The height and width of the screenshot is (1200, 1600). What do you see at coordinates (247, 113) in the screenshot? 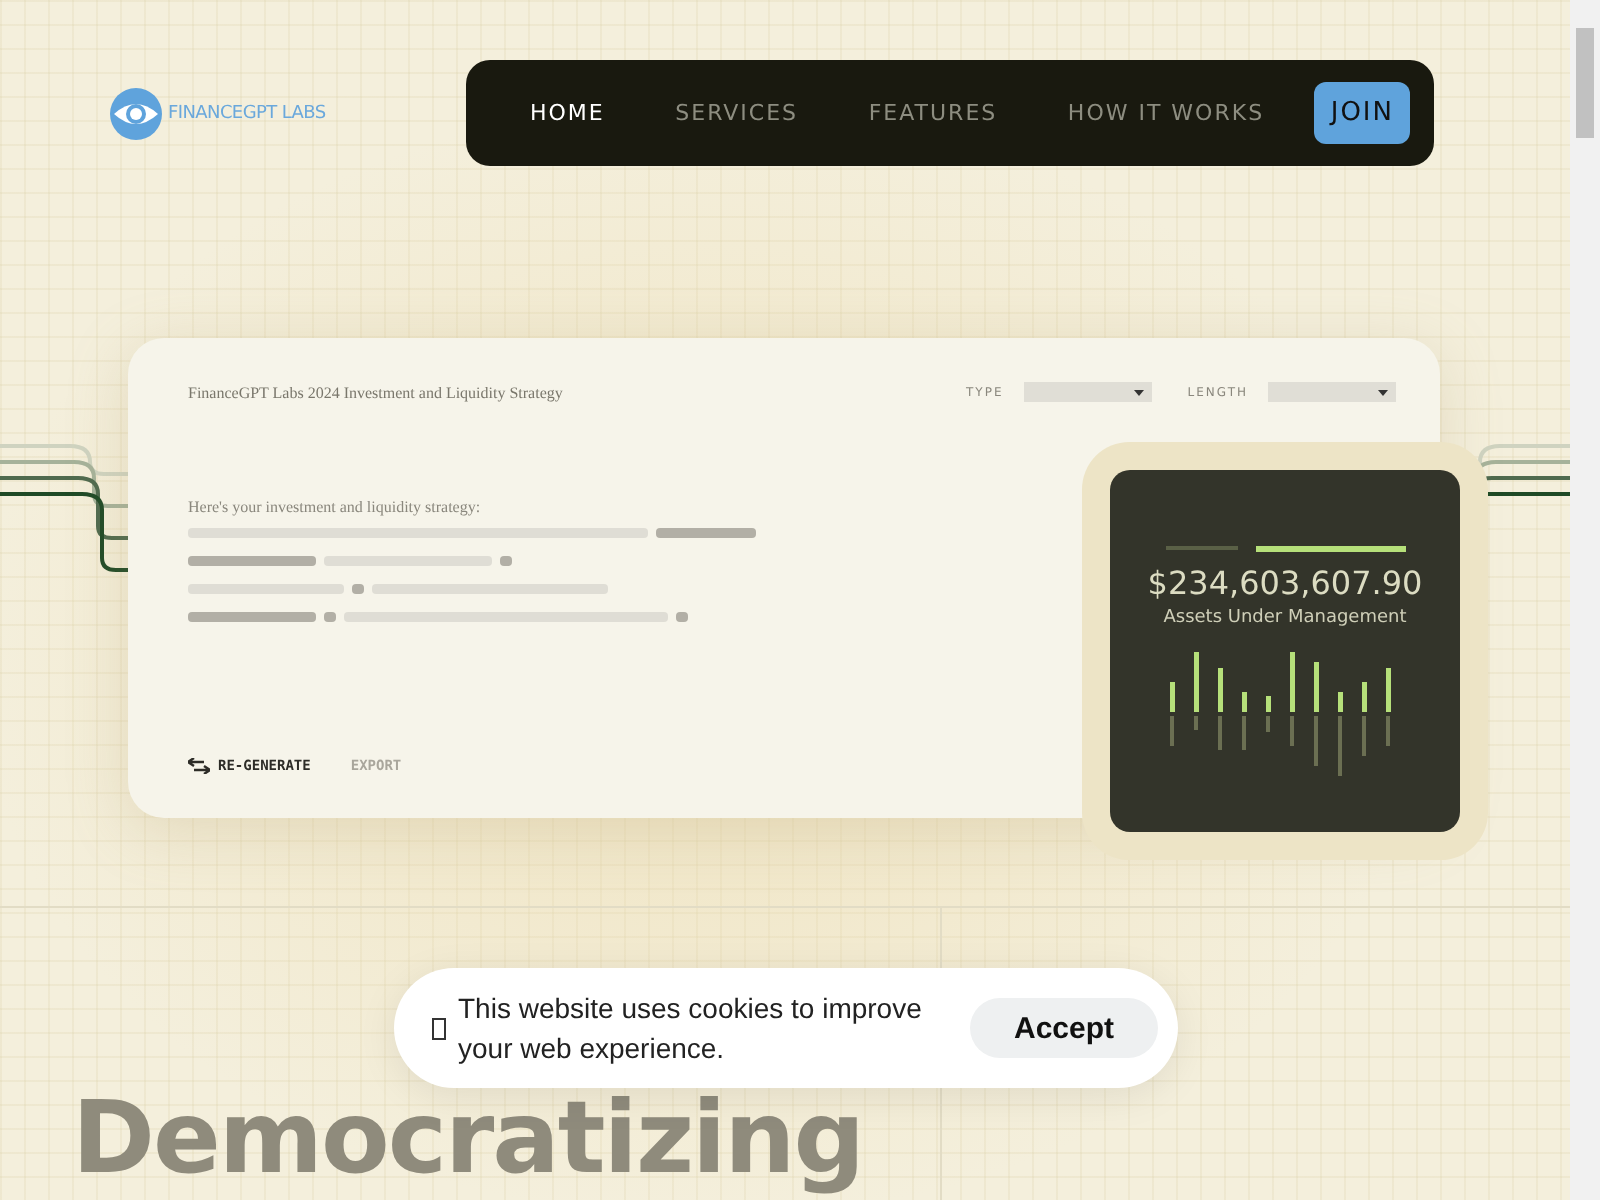
I see `logo-text: FINANCEGPT LABS` at bounding box center [247, 113].